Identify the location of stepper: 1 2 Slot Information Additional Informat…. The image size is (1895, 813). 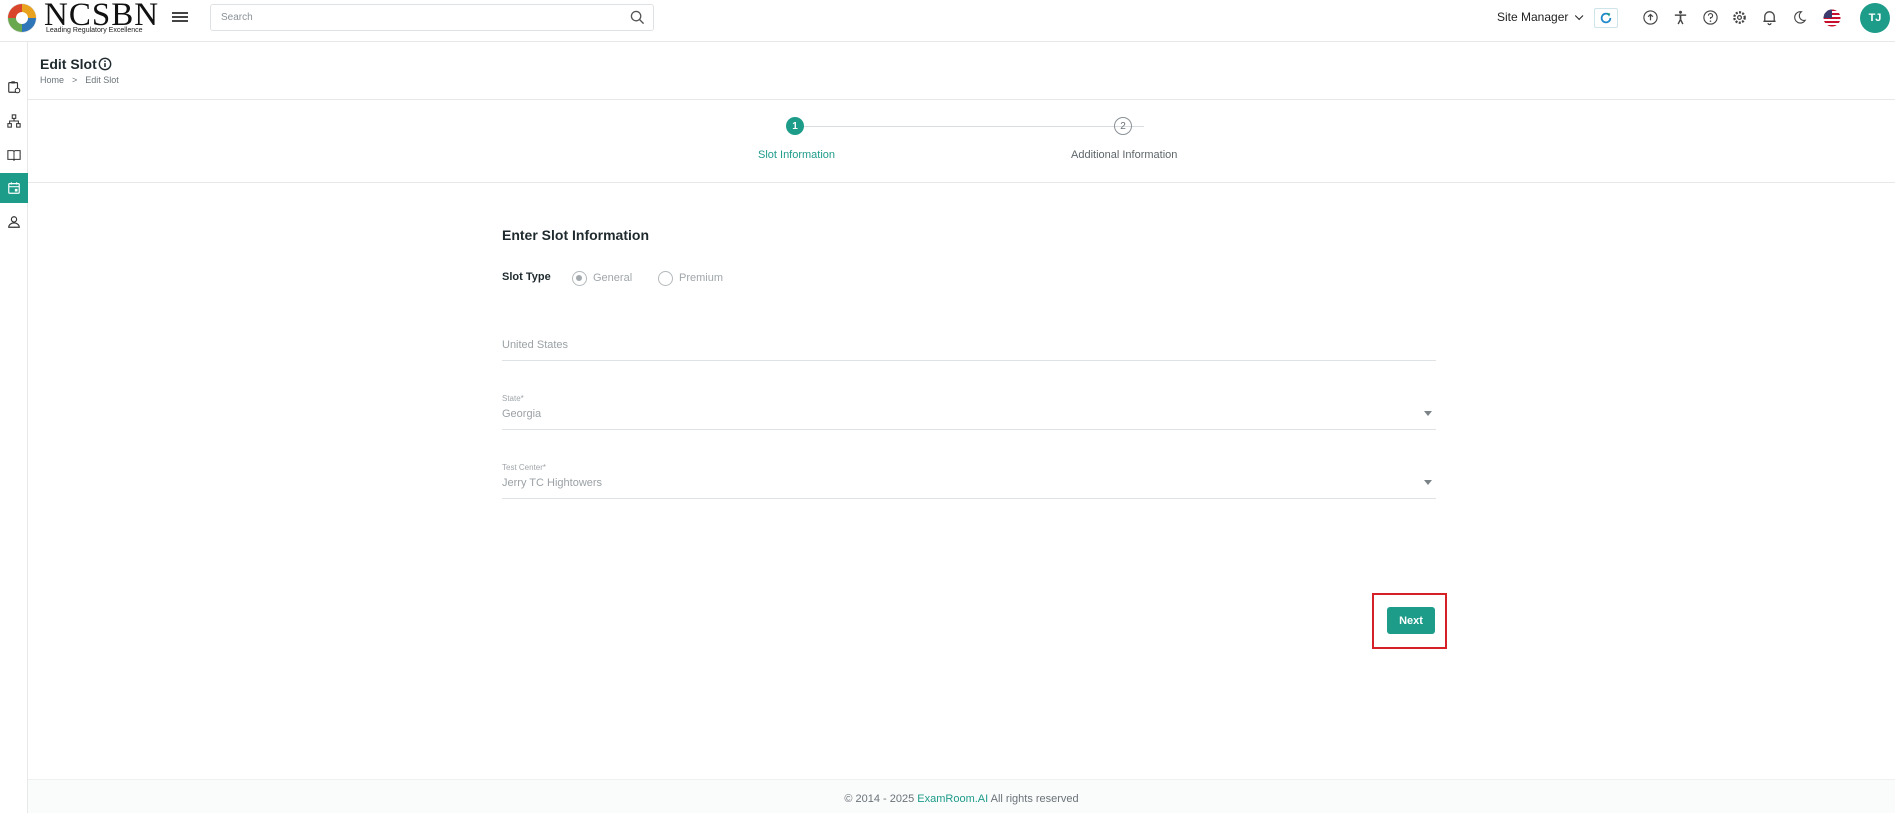
(961, 141).